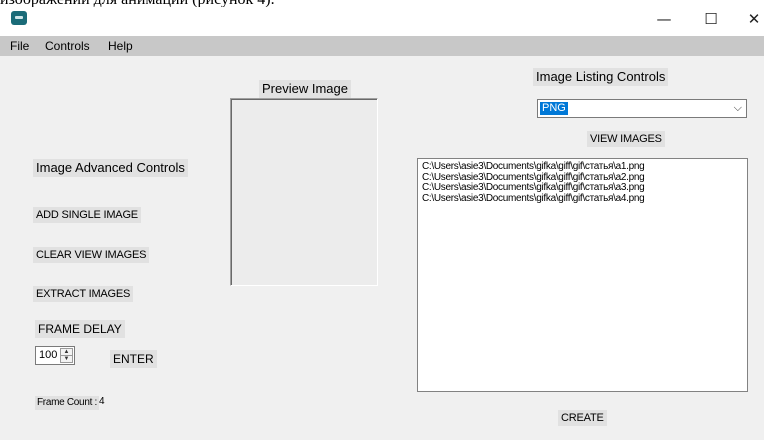 This screenshot has height=440, width=764. What do you see at coordinates (87, 215) in the screenshot?
I see `add-single-image-button: ADD SINGLE IMAGE` at bounding box center [87, 215].